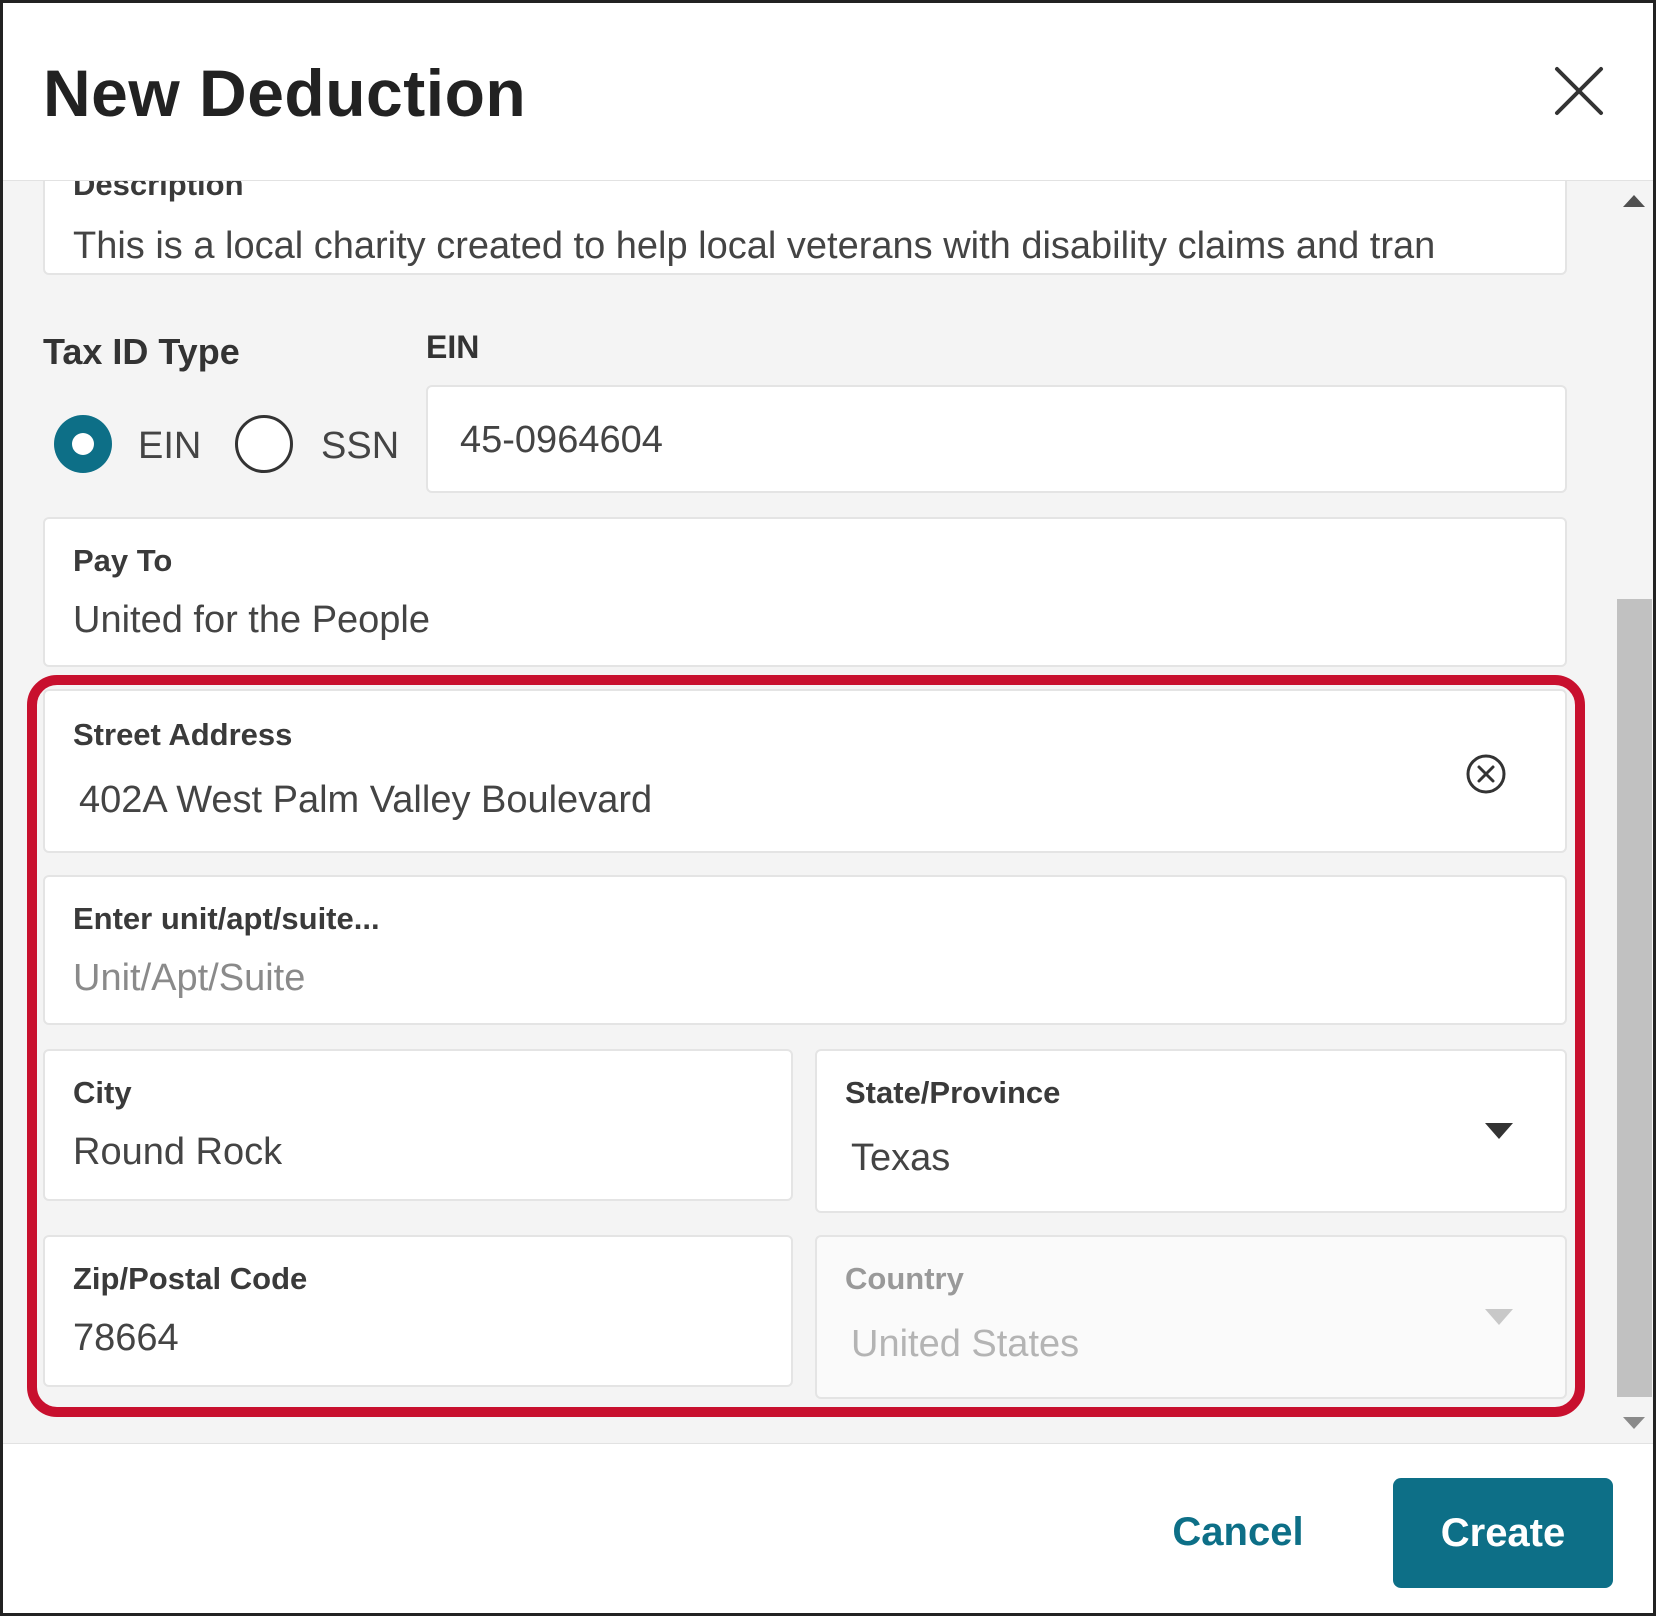  I want to click on scroll-down-arrow-icon, so click(1634, 1423).